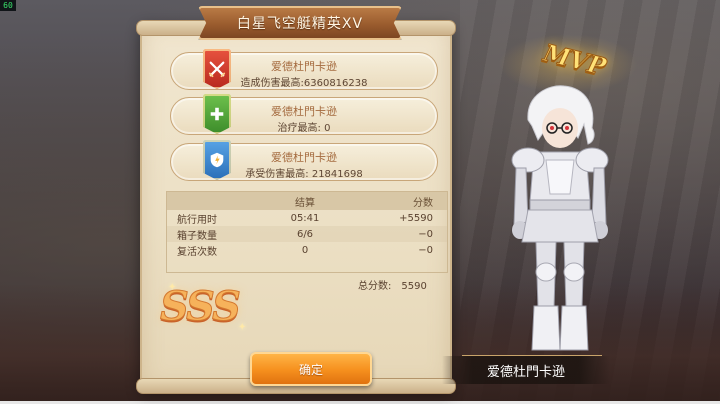  I want to click on row-label: 复活次数, so click(197, 252).